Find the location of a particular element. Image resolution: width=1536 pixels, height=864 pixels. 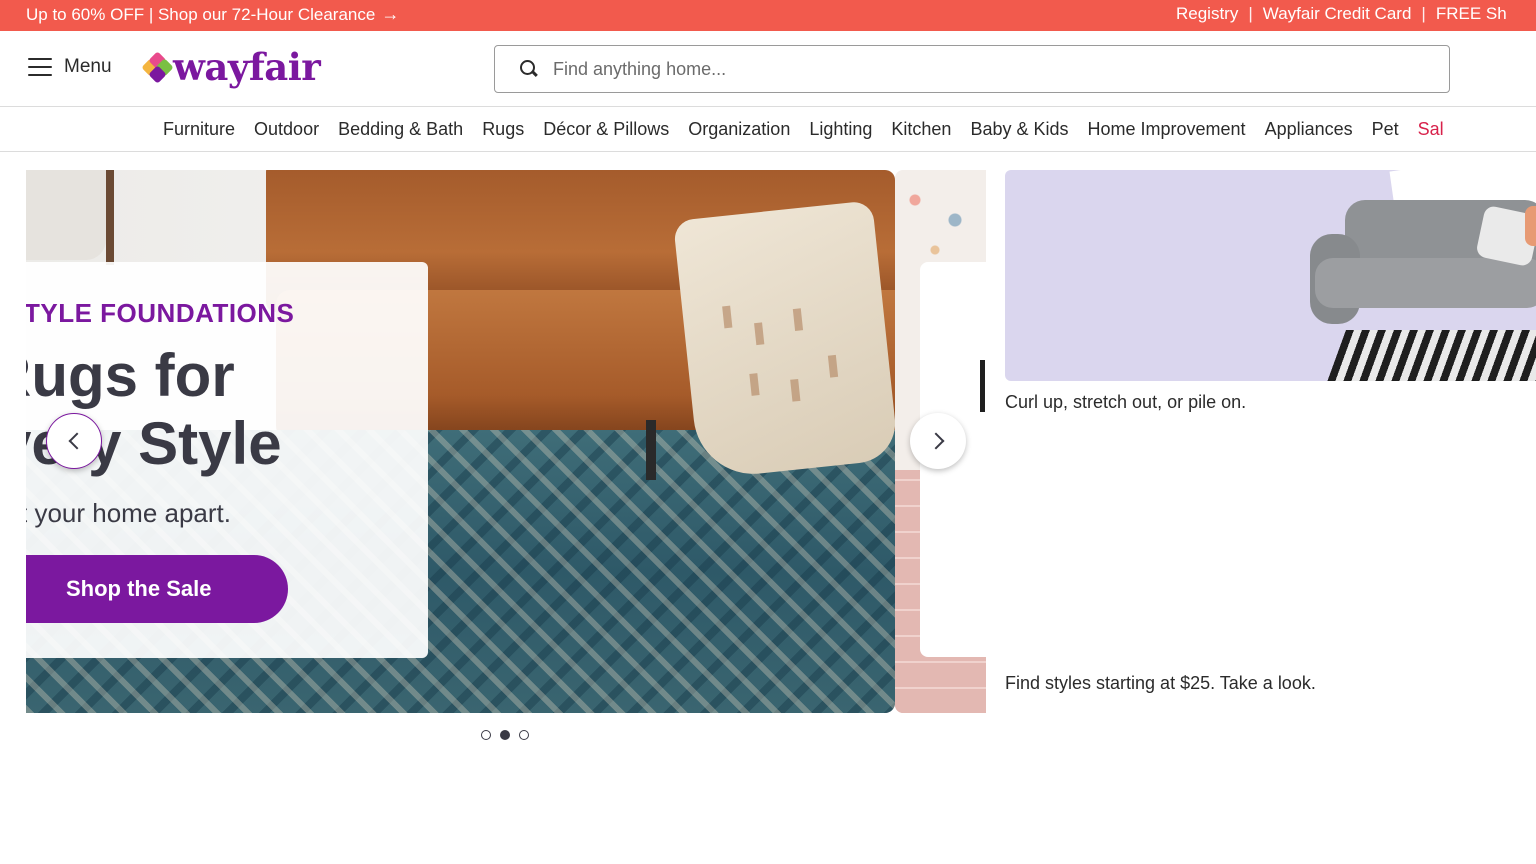

sofa-promo-caption: Curl up, stretch out, or pile on. is located at coordinates (1125, 402).